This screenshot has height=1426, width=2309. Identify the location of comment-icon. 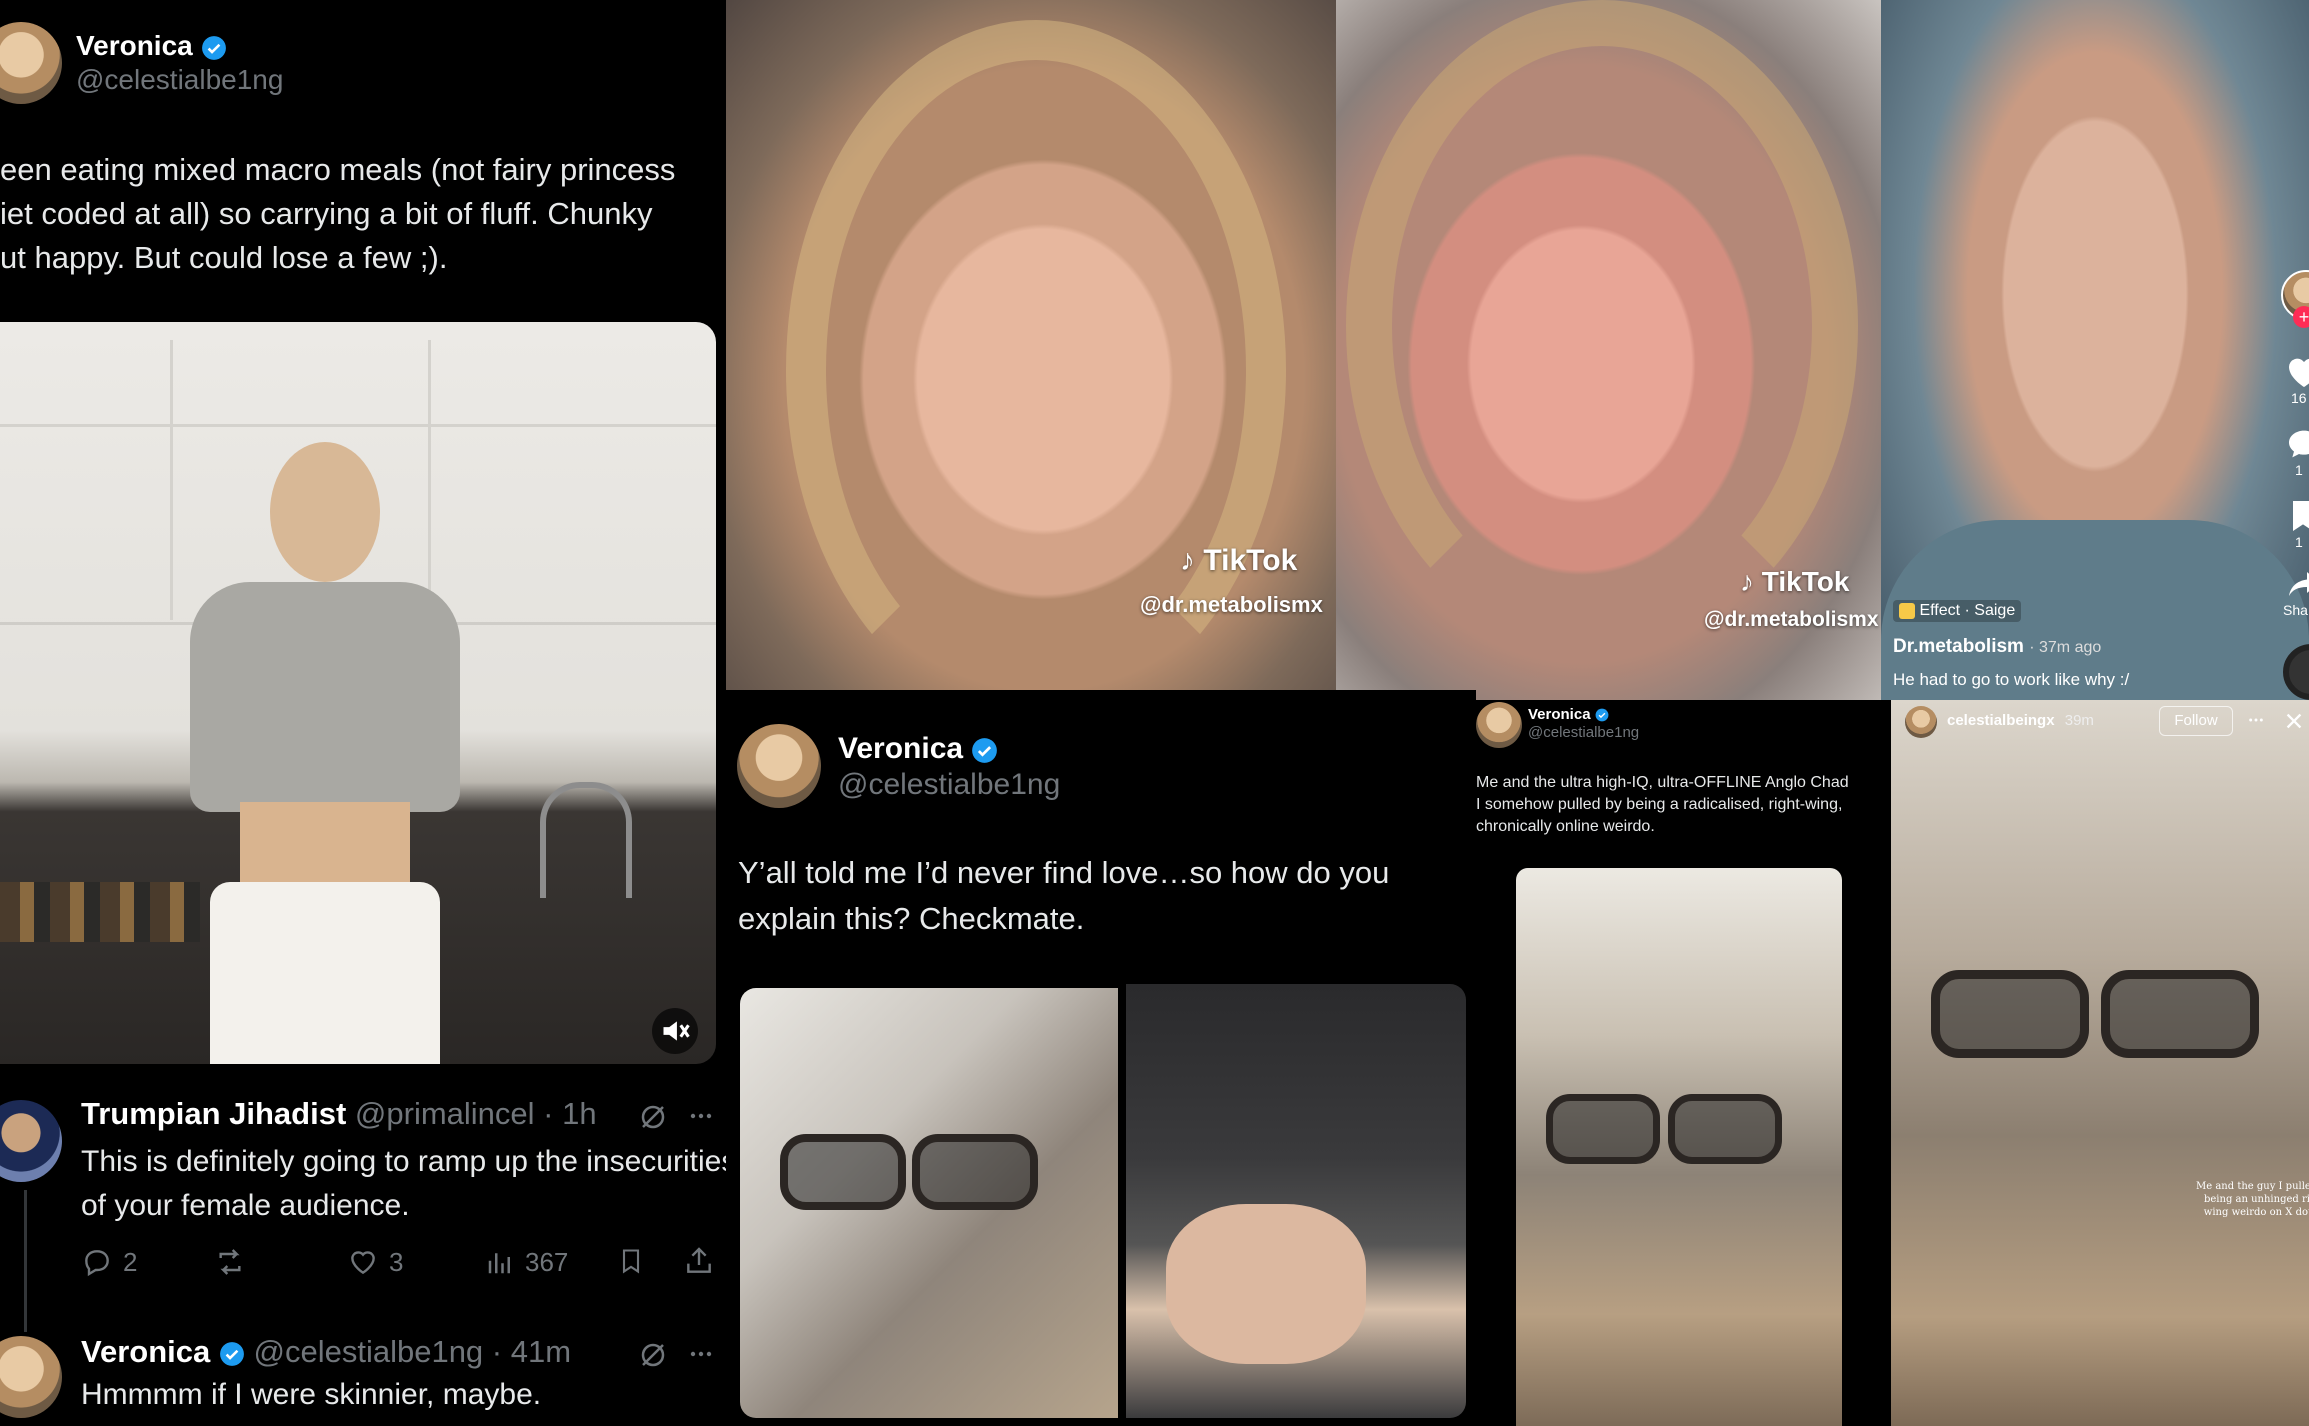
(2296, 444).